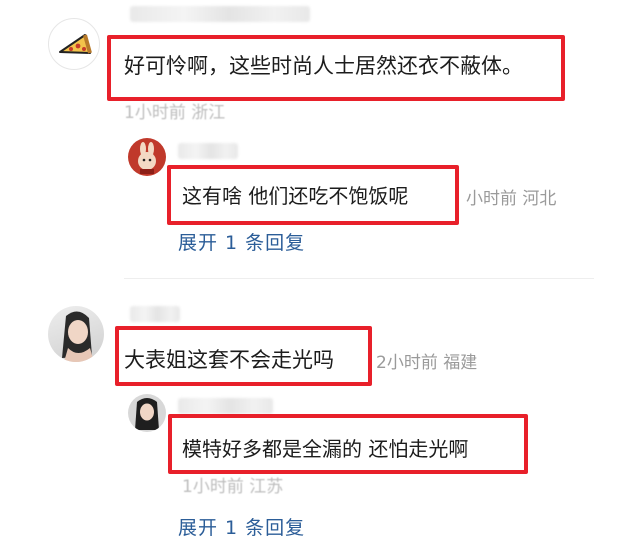  I want to click on divider, so click(359, 278).